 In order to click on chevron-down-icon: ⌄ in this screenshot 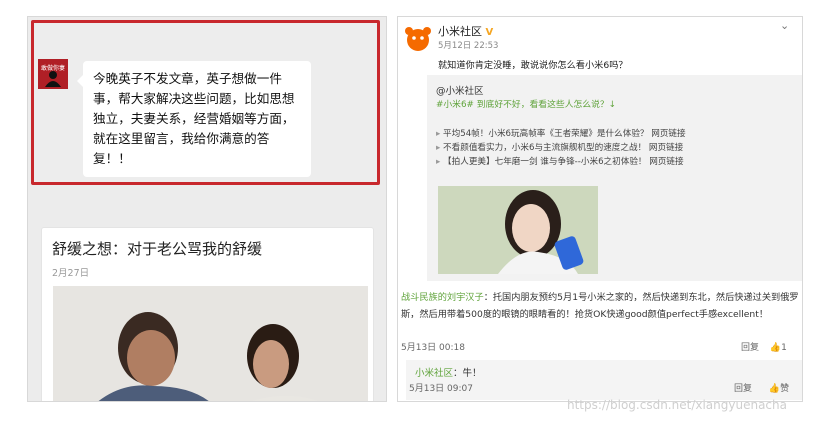, I will do `click(784, 25)`.